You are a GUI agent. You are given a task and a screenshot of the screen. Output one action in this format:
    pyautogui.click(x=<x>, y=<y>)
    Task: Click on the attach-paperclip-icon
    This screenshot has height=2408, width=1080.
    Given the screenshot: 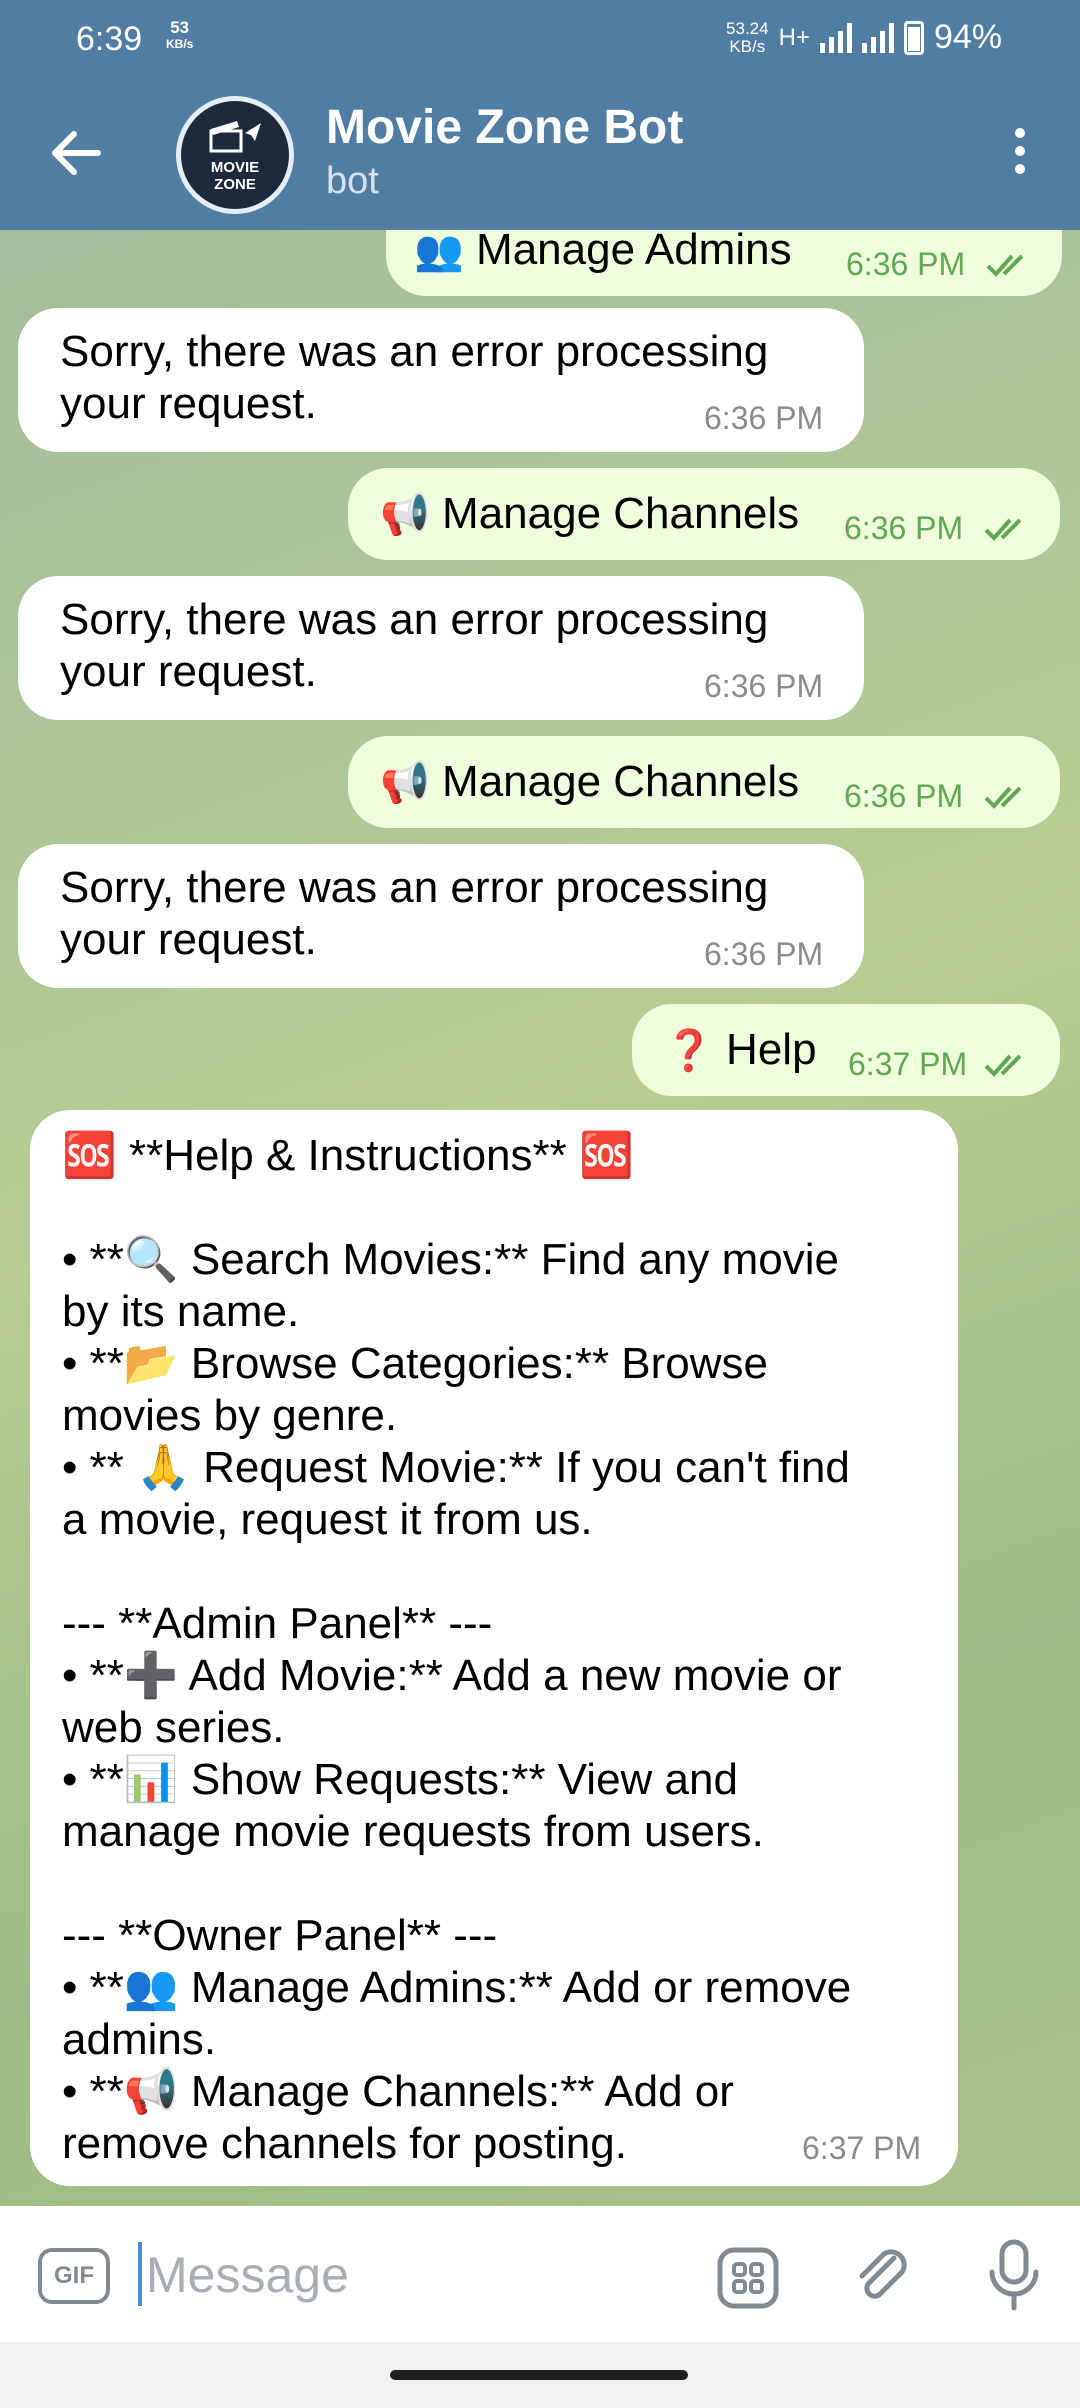 What is the action you would take?
    pyautogui.click(x=883, y=2277)
    